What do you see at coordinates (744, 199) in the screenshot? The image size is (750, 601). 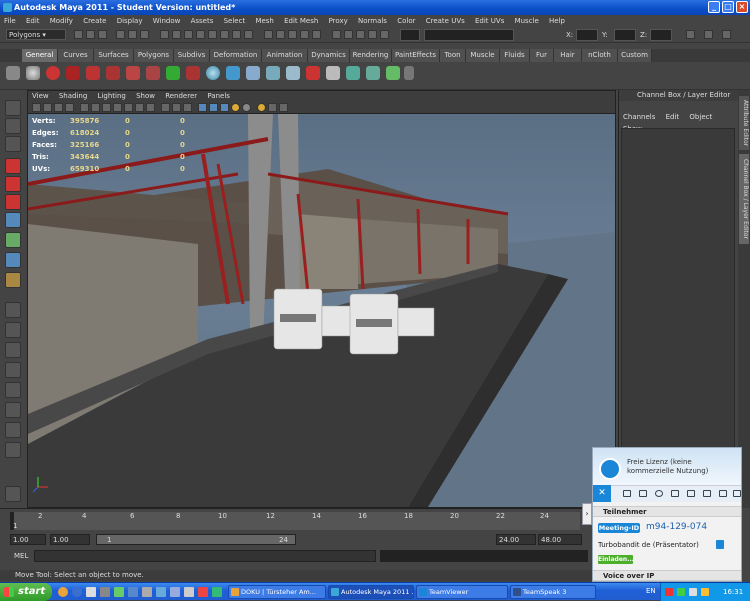 I see `tab-channel-box: Channel Box / Layer Editor` at bounding box center [744, 199].